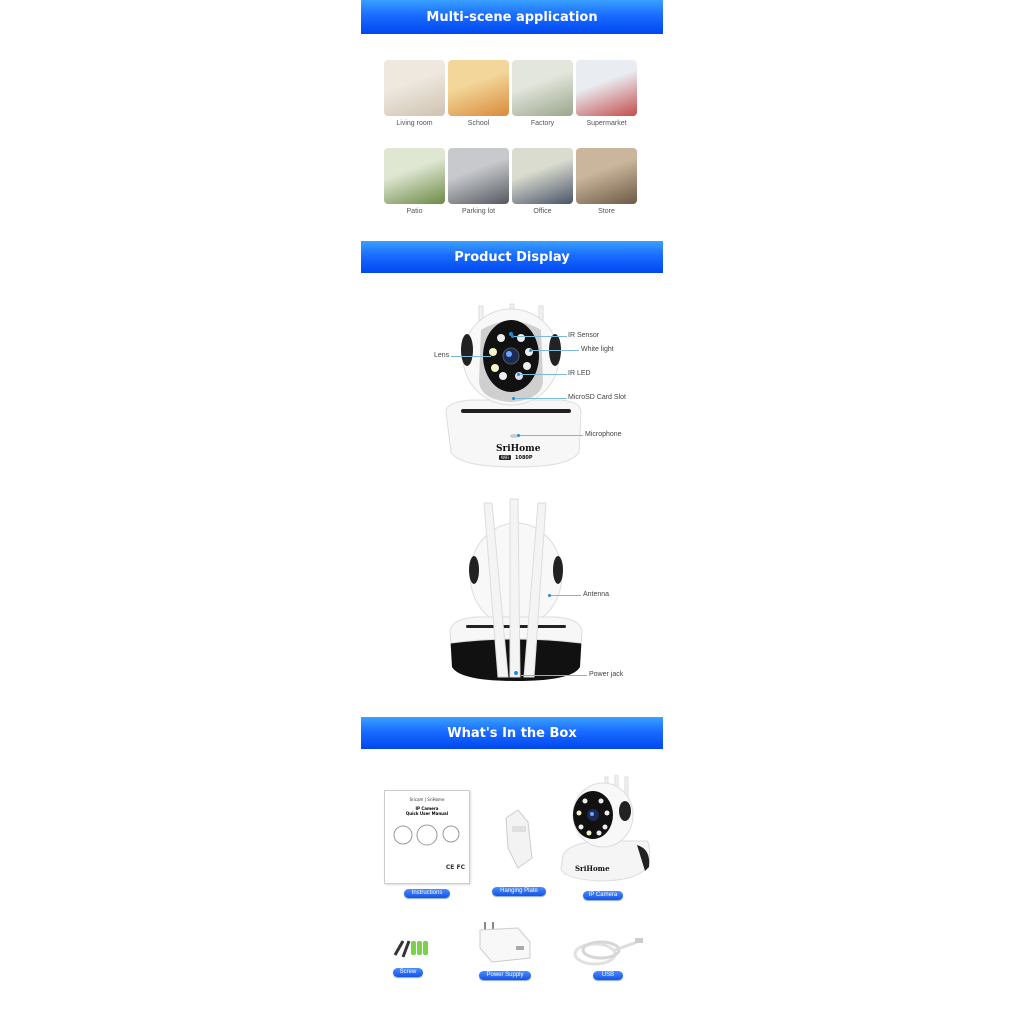 The image size is (1024, 1024). What do you see at coordinates (603, 434) in the screenshot?
I see `callout-microphone: Microphone` at bounding box center [603, 434].